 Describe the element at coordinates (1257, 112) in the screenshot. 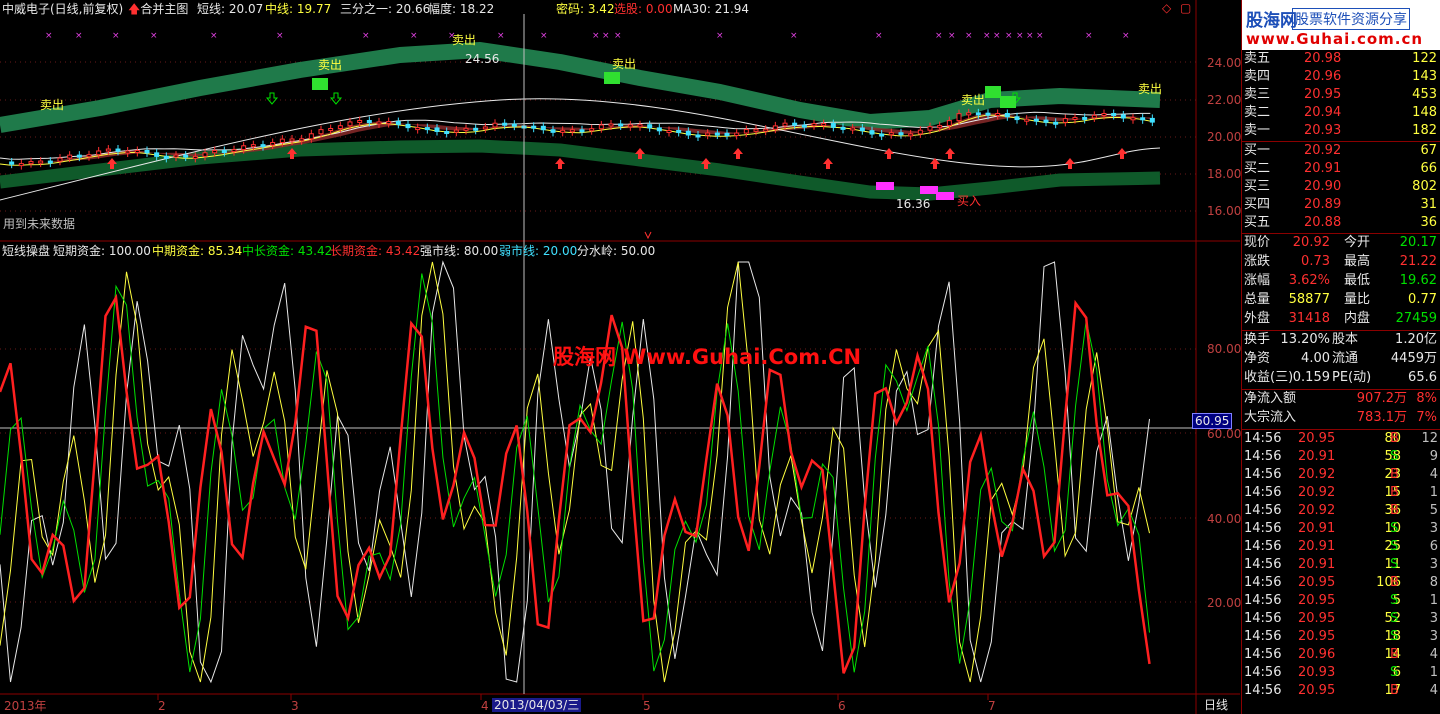

I see `ask-label: 卖二` at that location.